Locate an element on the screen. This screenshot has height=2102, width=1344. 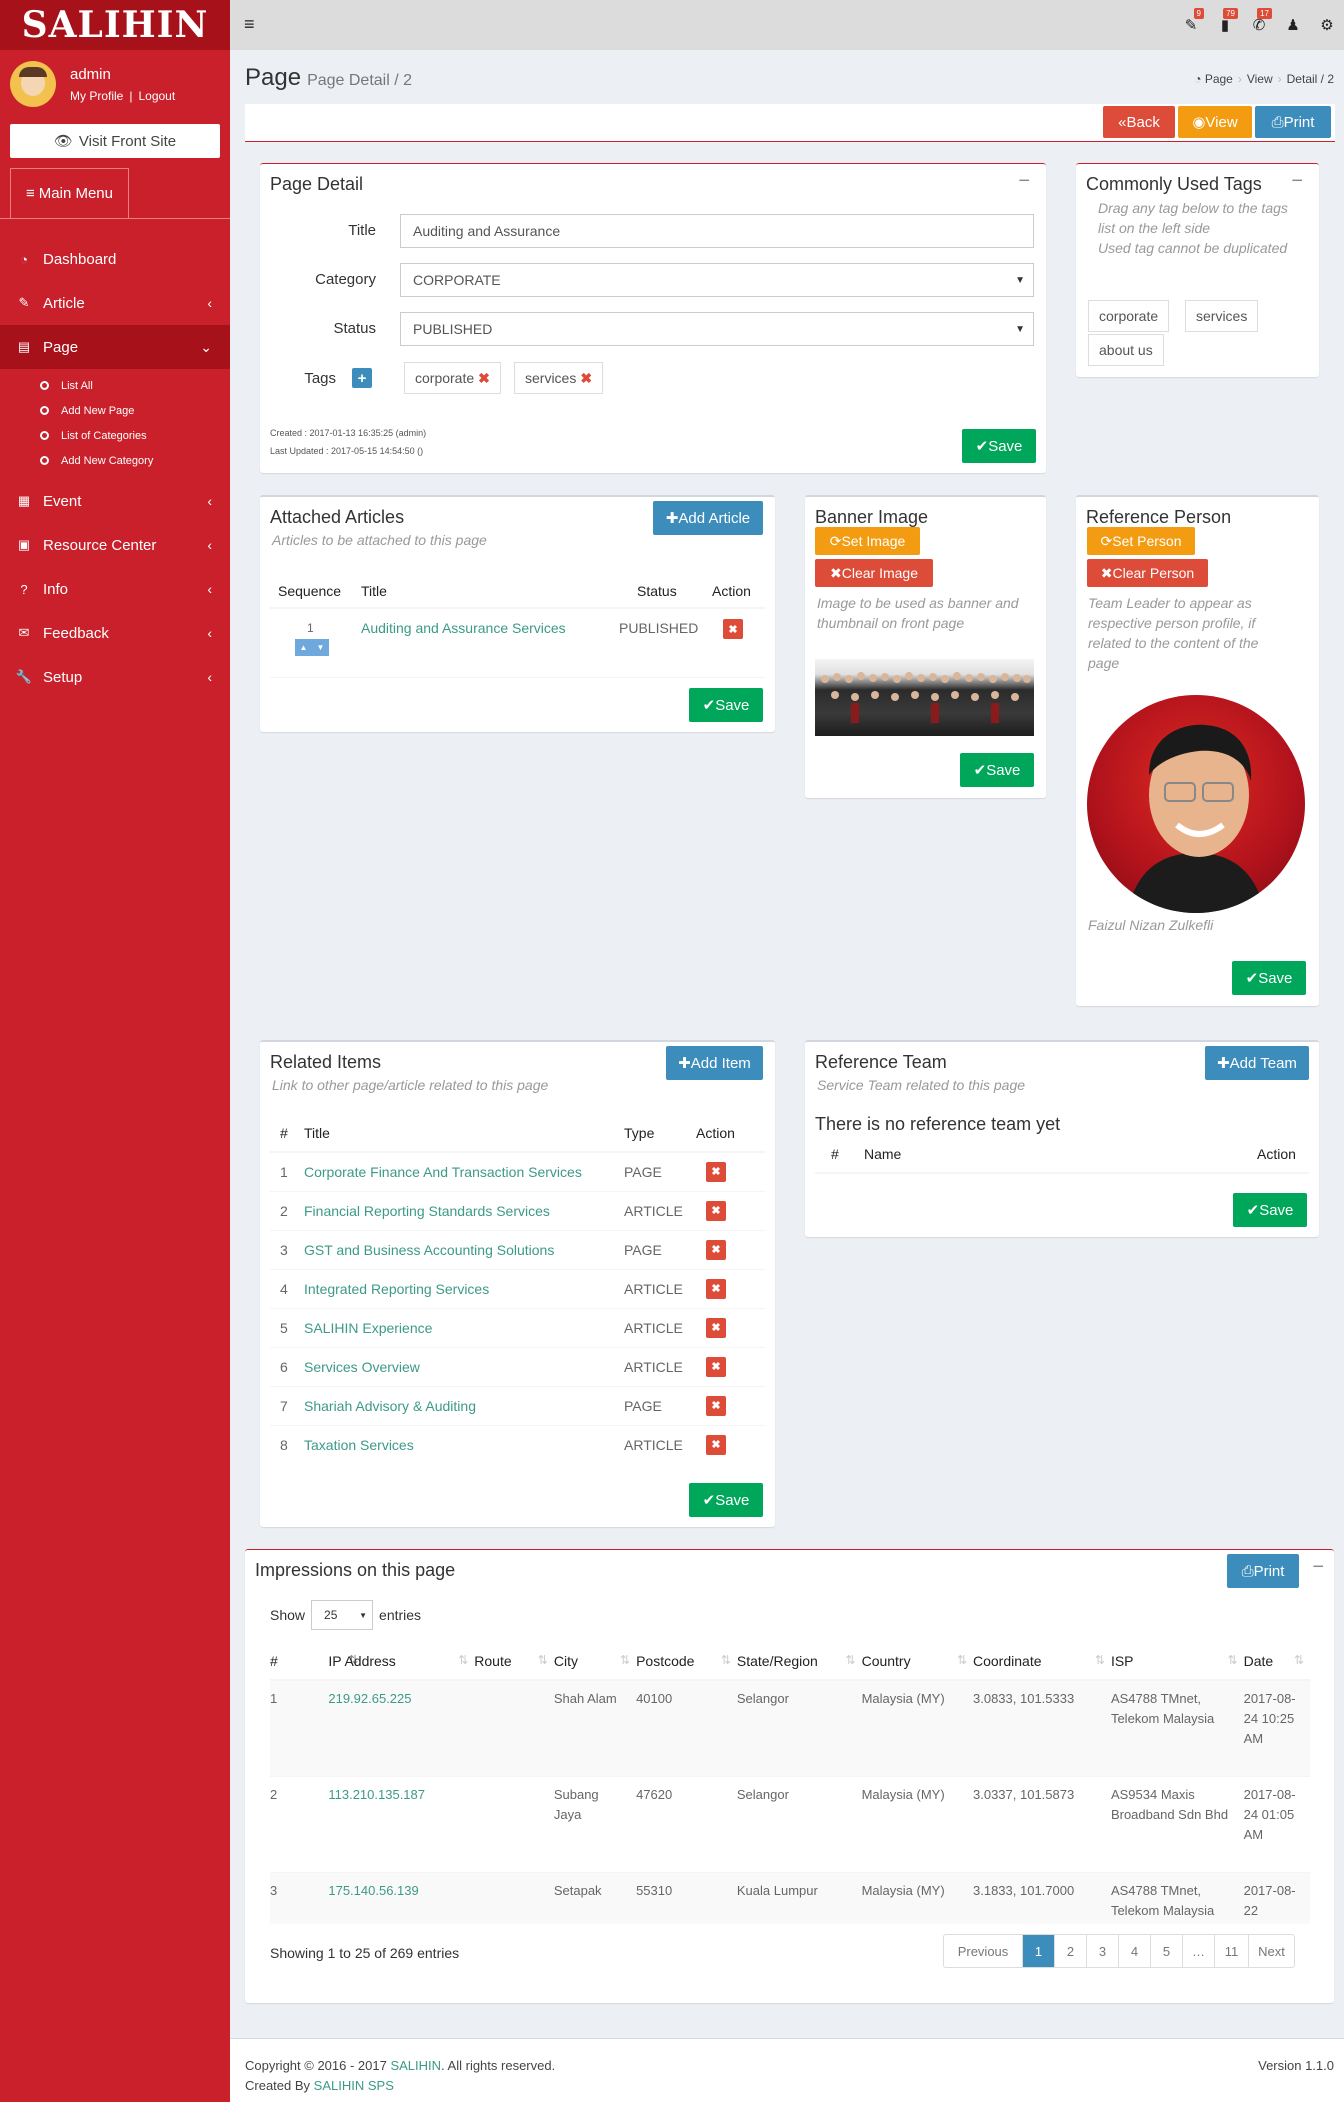
remove-tag-icon: ✖ is located at coordinates (484, 378).